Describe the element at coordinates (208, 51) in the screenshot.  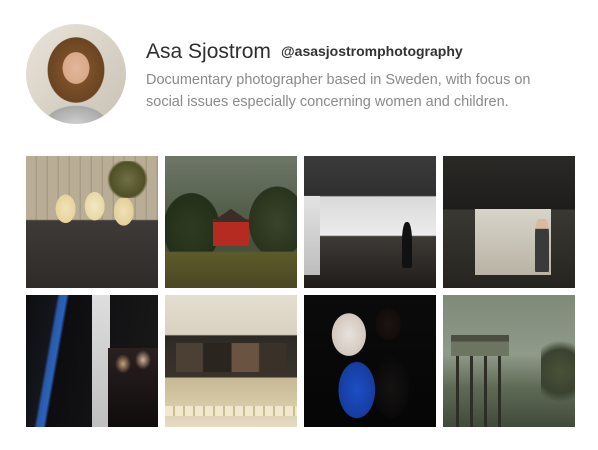
I see `profile-name: Asa Sjostrom` at that location.